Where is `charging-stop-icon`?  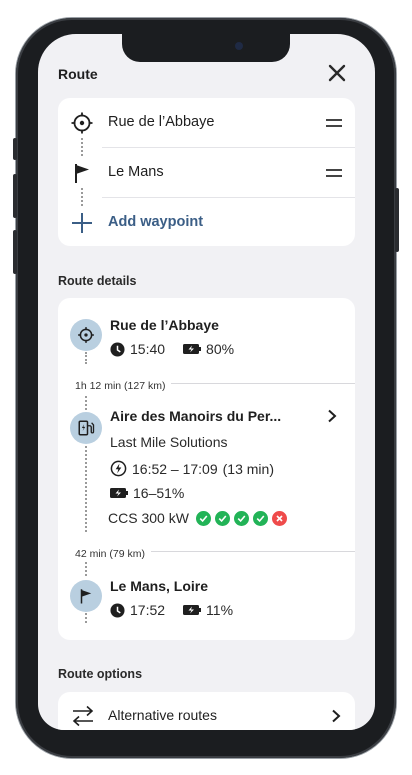
charging-stop-icon is located at coordinates (86, 428).